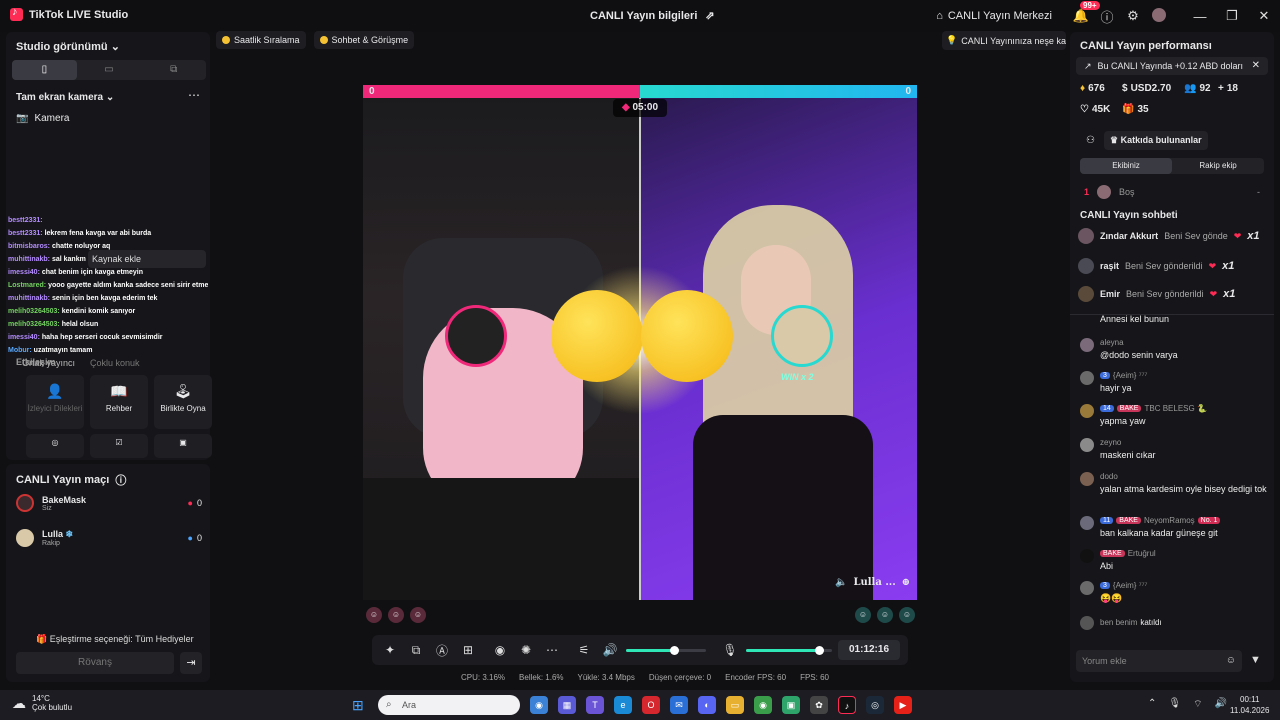 Image resolution: width=1280 pixels, height=720 pixels. I want to click on send-button: ▼, so click(1255, 660).